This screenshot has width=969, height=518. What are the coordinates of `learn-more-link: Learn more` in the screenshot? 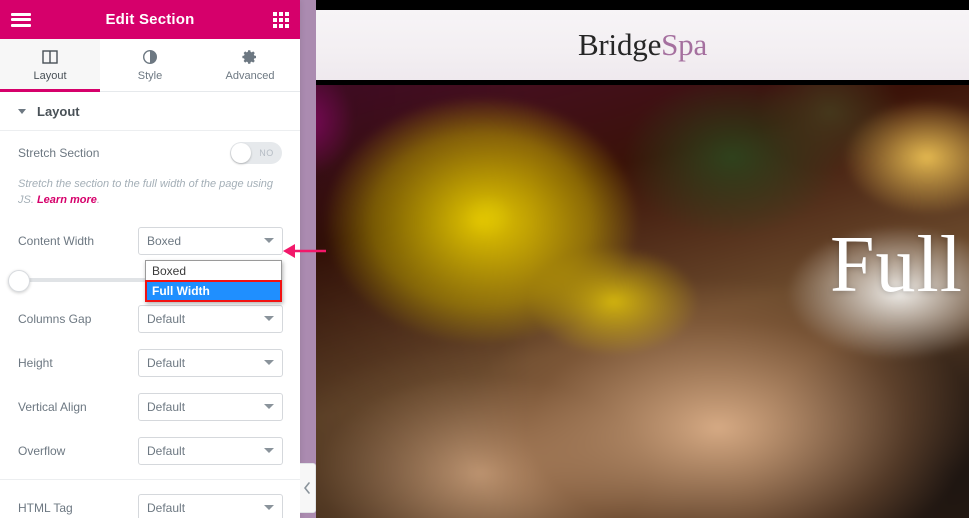 It's located at (67, 200).